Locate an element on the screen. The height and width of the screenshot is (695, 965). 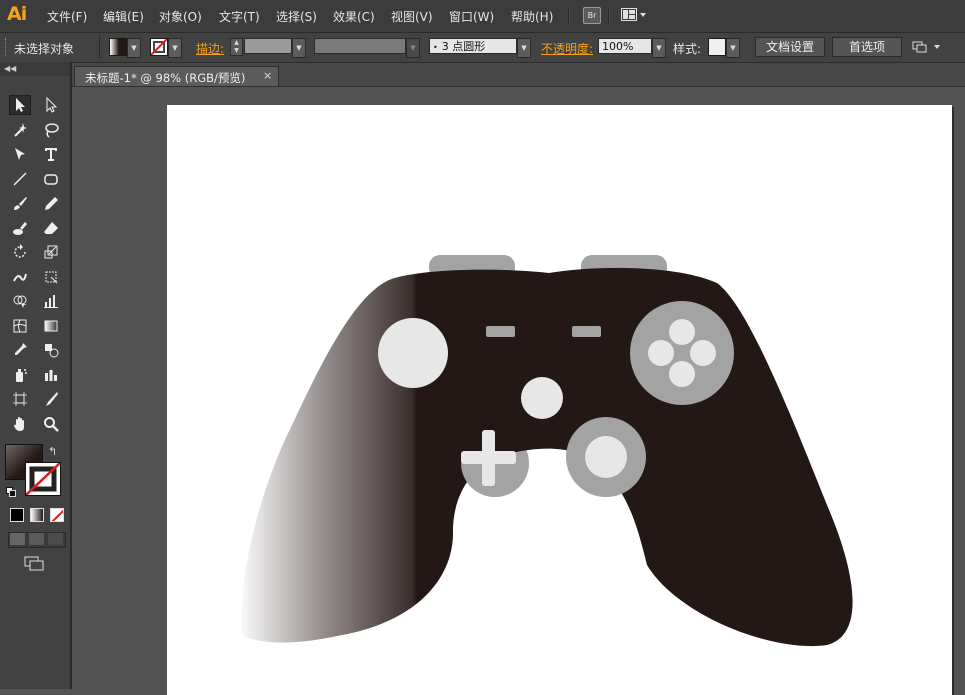
menu-select: 选择(S) is located at coordinates (296, 16).